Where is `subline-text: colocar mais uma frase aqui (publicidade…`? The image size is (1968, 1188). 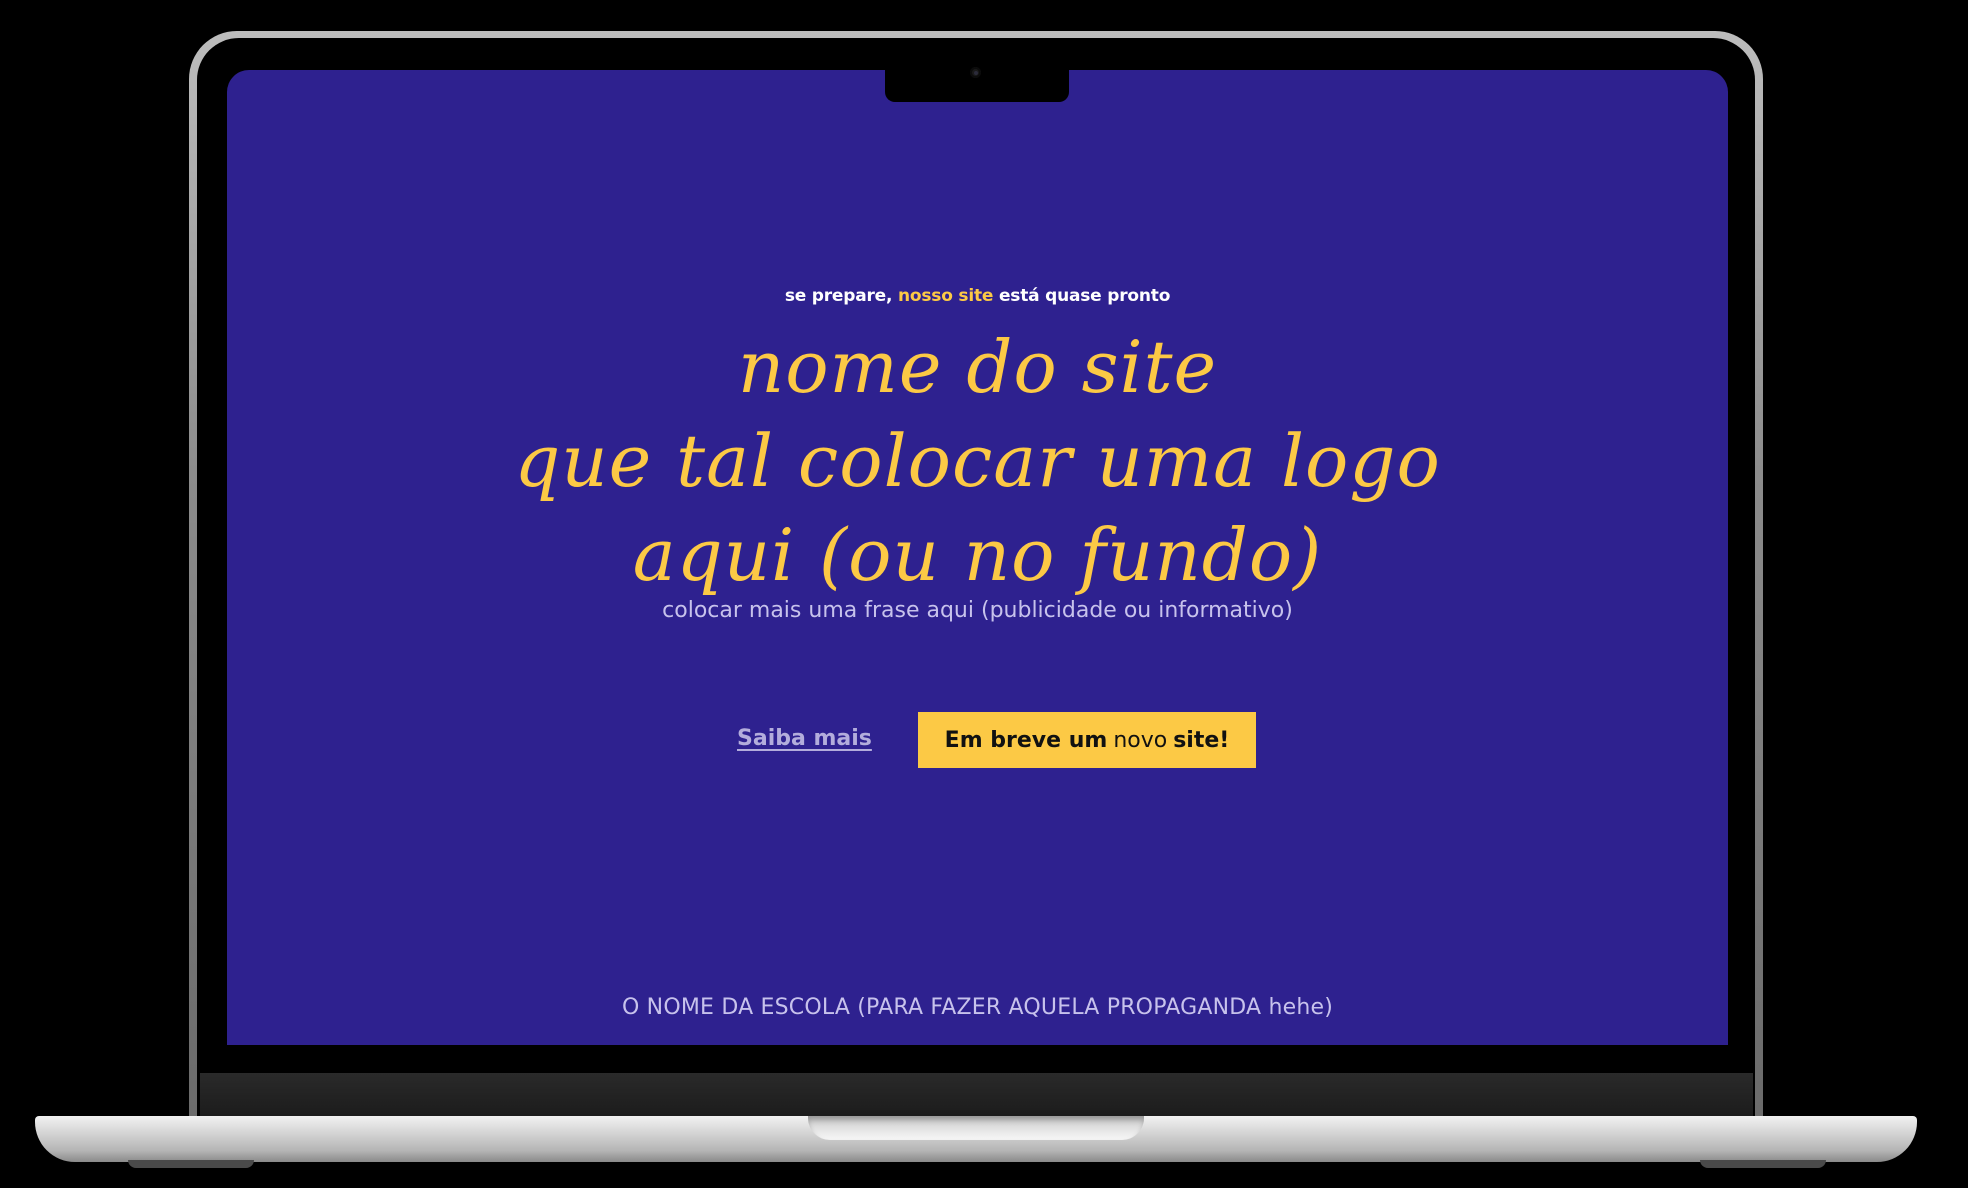
subline-text: colocar mais uma frase aqui (publicidade… is located at coordinates (977, 610).